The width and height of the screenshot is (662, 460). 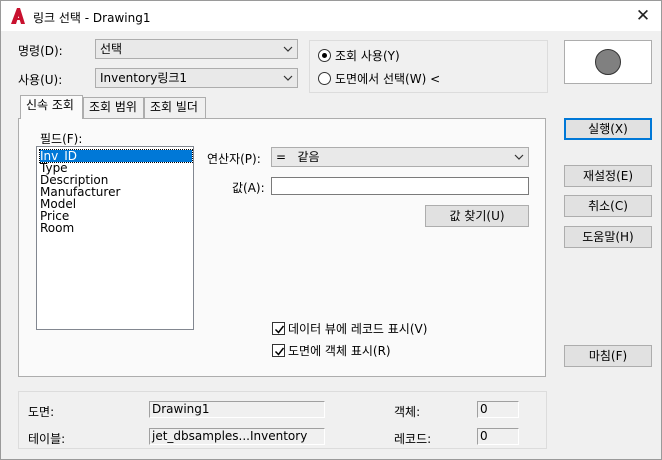 What do you see at coordinates (61, 139) in the screenshot?
I see `field-label: 필드(F):` at bounding box center [61, 139].